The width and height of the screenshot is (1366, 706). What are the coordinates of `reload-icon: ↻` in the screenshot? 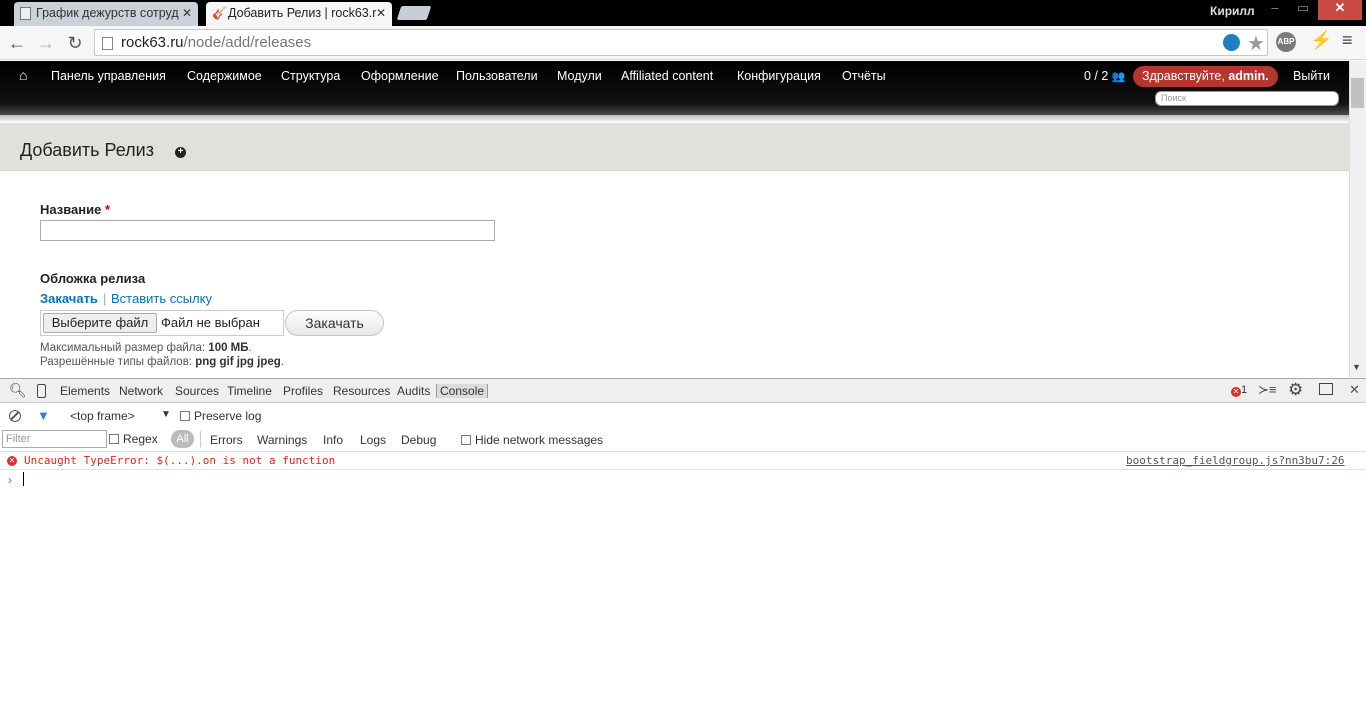 It's located at (75, 43).